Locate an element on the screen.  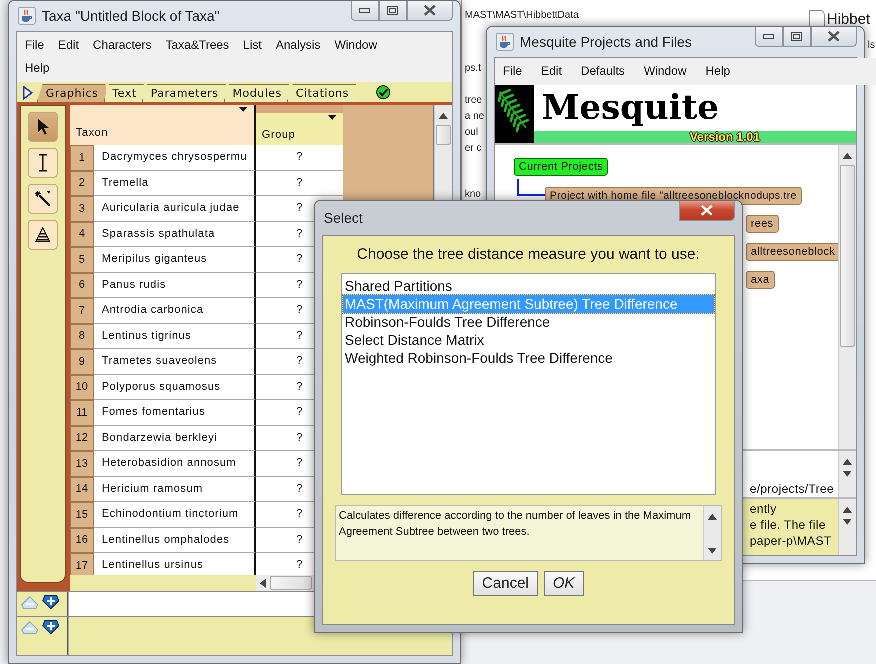
row-number: 8 is located at coordinates (82, 336).